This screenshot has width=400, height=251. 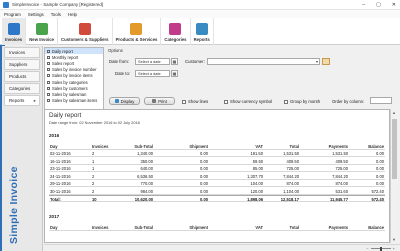 I want to click on calendar-from-button: ▦, so click(x=174, y=61).